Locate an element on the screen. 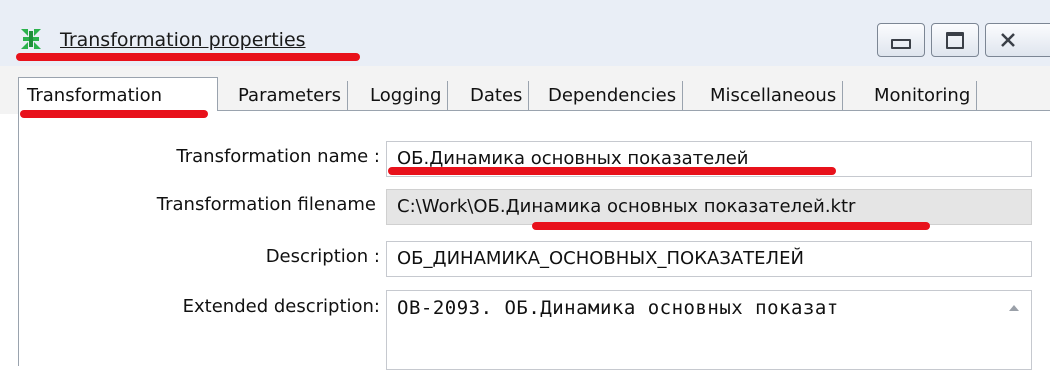 The image size is (1050, 370). title-annotation-underline is located at coordinates (188, 57).